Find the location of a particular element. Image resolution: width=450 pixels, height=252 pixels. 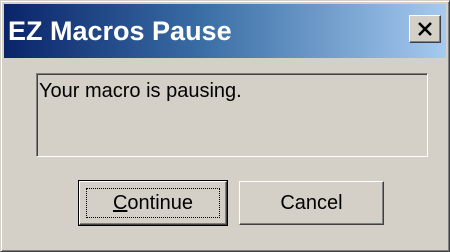

continue-button-label: Continue is located at coordinates (153, 203).